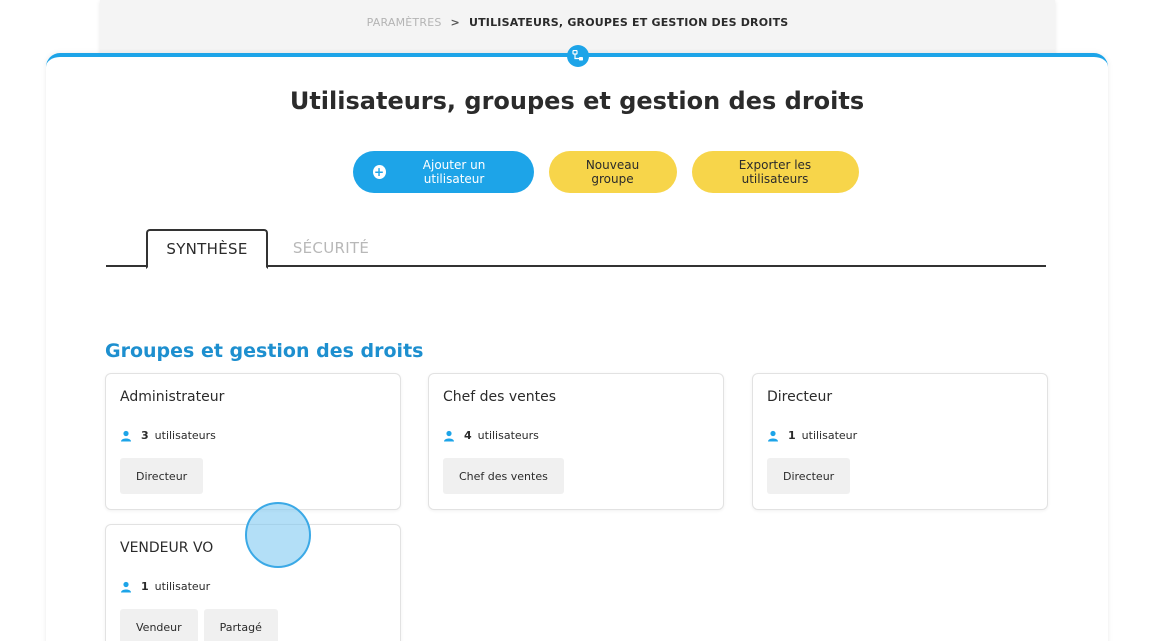 The width and height of the screenshot is (1154, 641). I want to click on group-name: Directeur, so click(800, 397).